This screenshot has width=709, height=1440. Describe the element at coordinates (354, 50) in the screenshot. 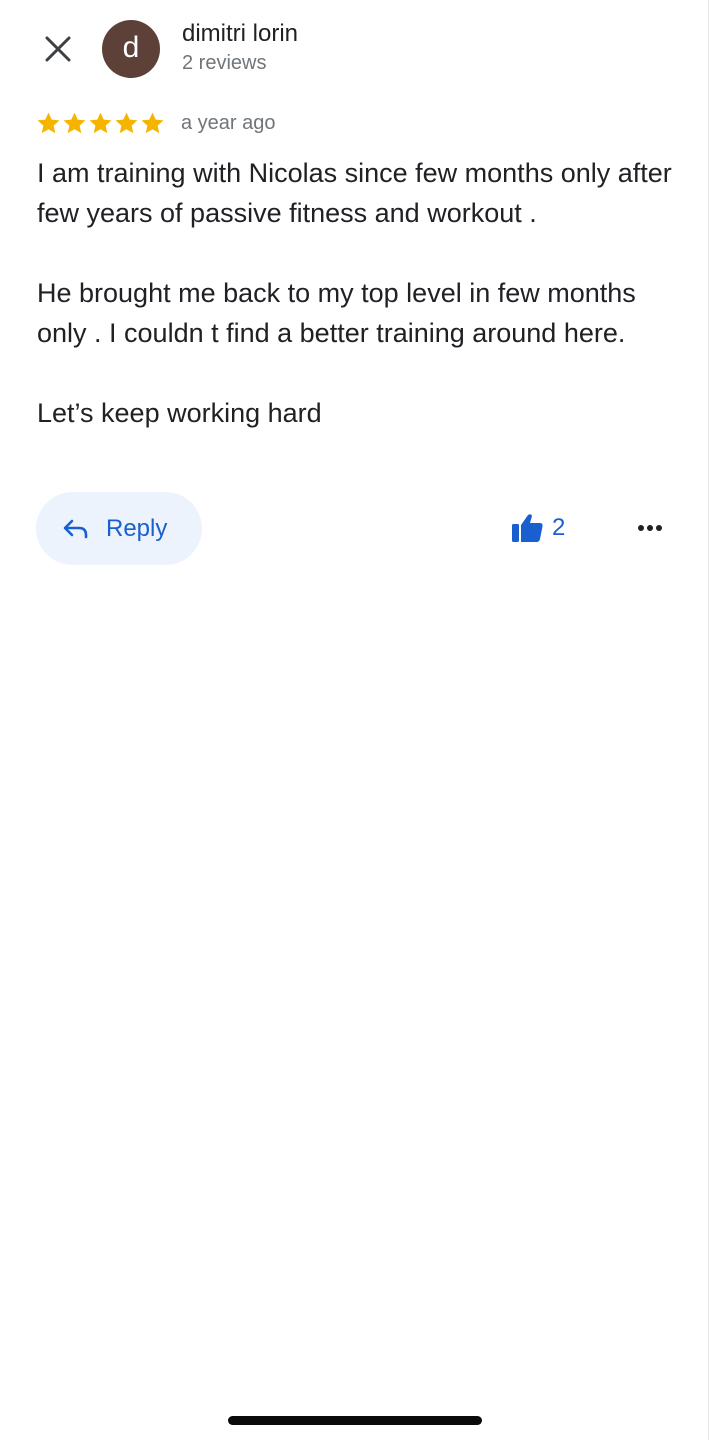

I see `review-header: d dimitri lorin 2 reviews` at that location.